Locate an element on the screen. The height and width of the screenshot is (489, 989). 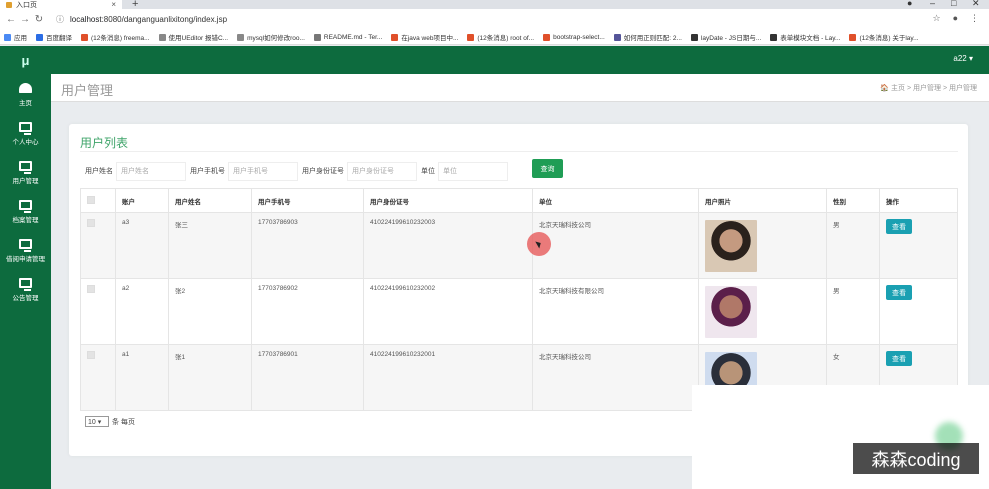
close-window-icon: ✕ is located at coordinates (976, 4).